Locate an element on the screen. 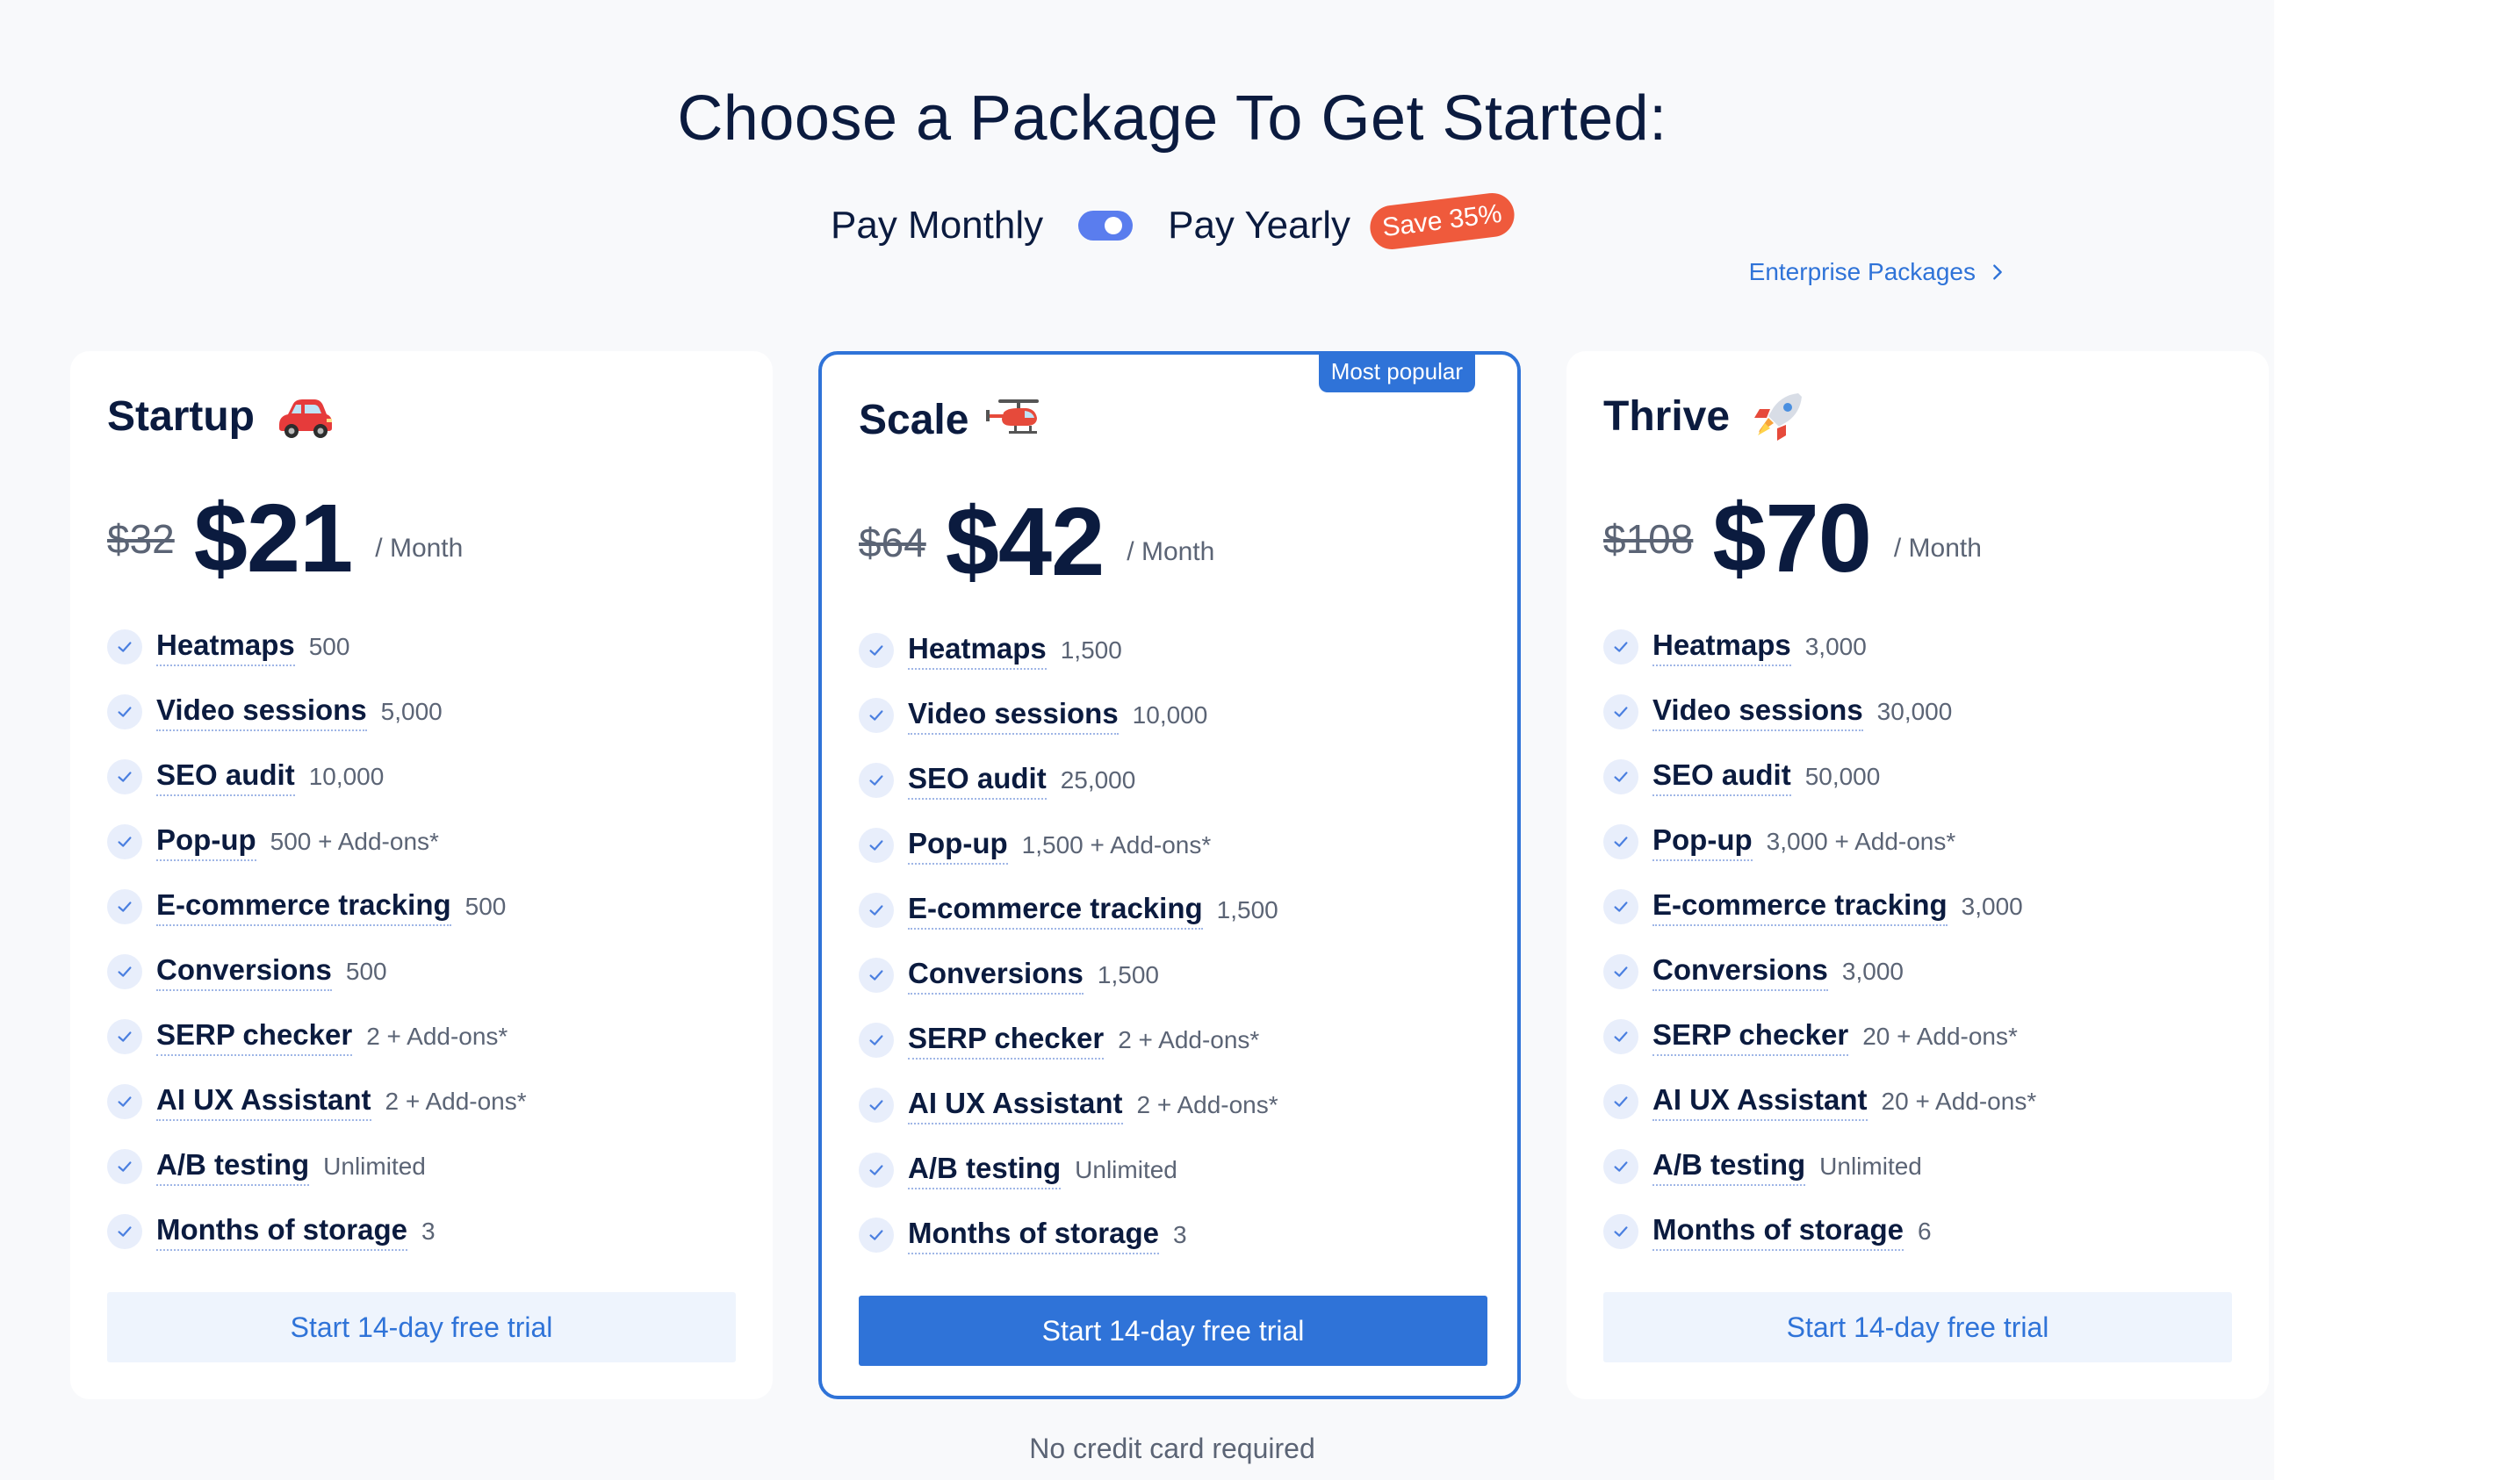  feature-item: Heatmaps 500 is located at coordinates (423, 646).